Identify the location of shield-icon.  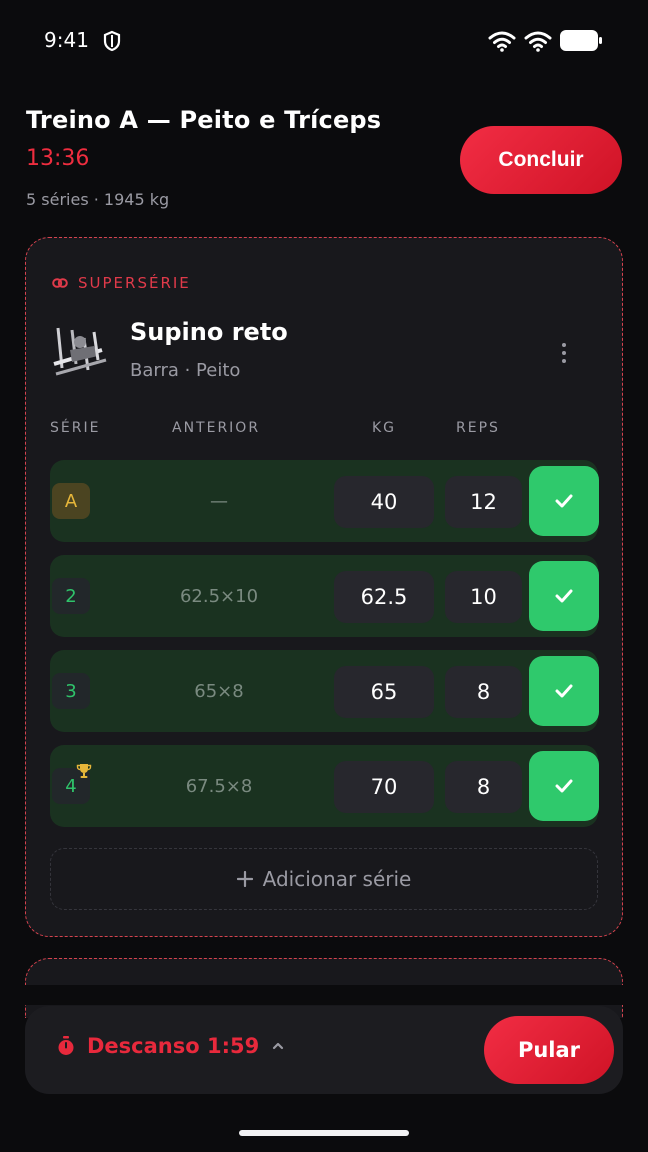
(112, 41).